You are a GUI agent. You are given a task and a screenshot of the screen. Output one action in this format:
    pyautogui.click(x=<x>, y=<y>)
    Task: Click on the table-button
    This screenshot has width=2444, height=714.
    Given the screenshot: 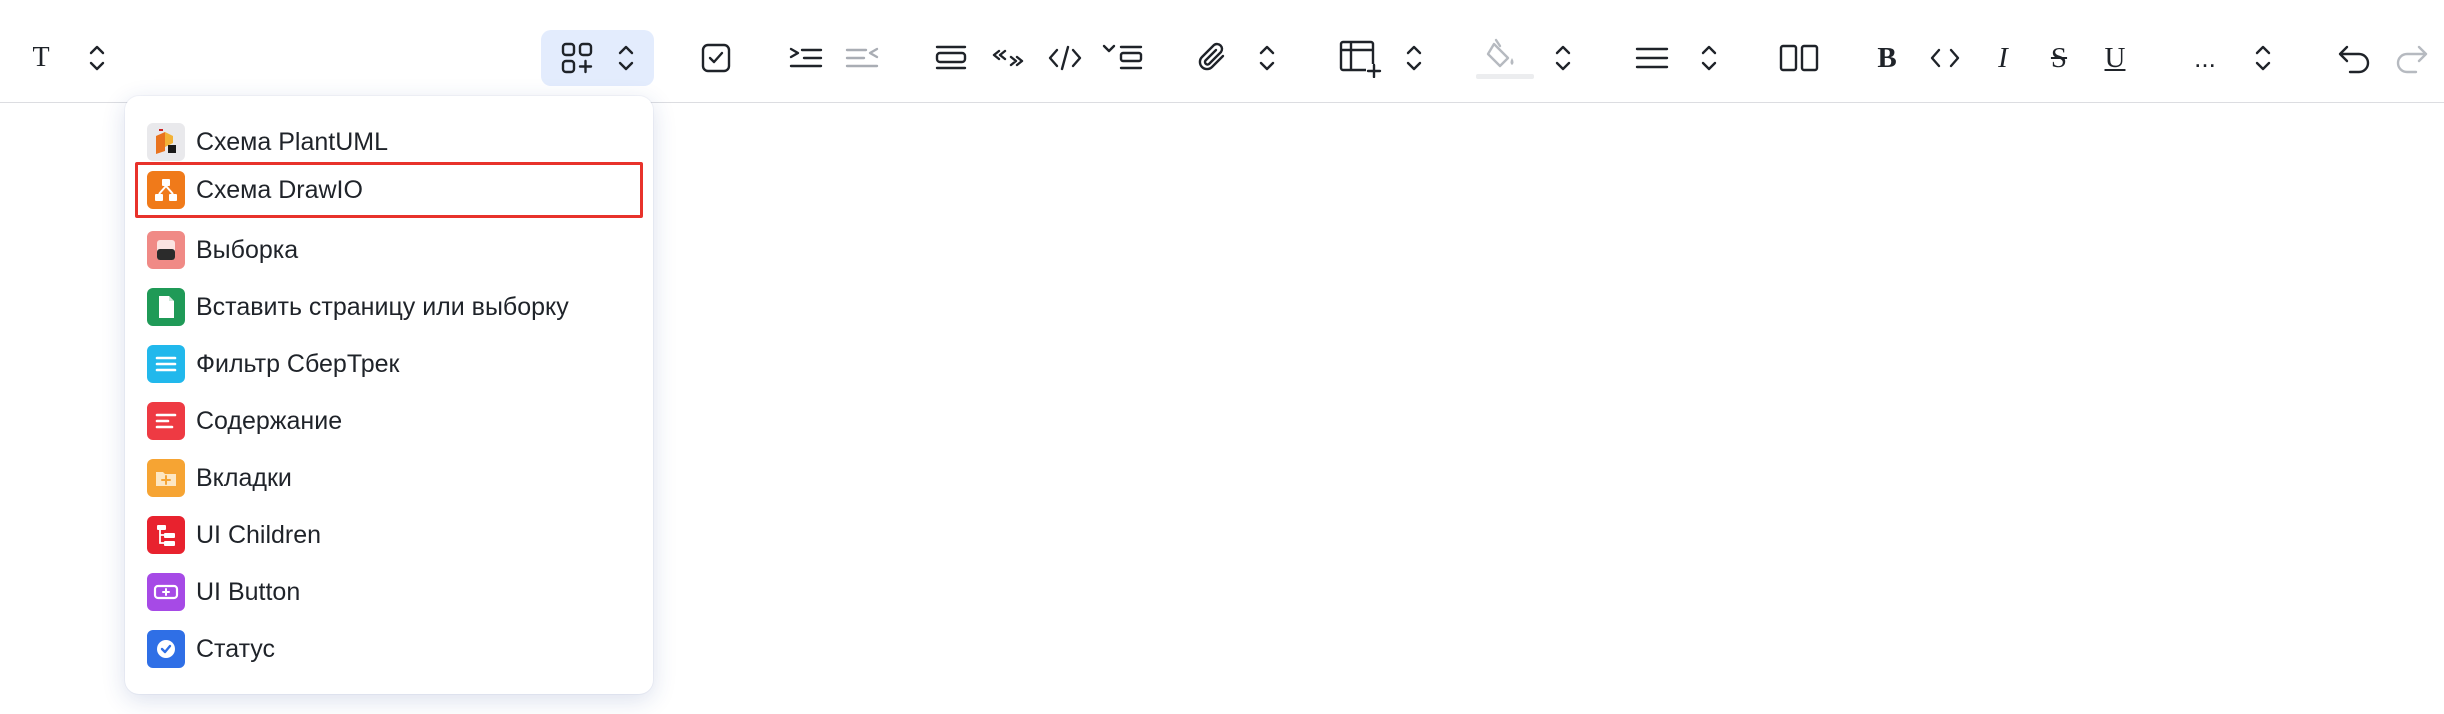 What is the action you would take?
    pyautogui.click(x=1360, y=58)
    